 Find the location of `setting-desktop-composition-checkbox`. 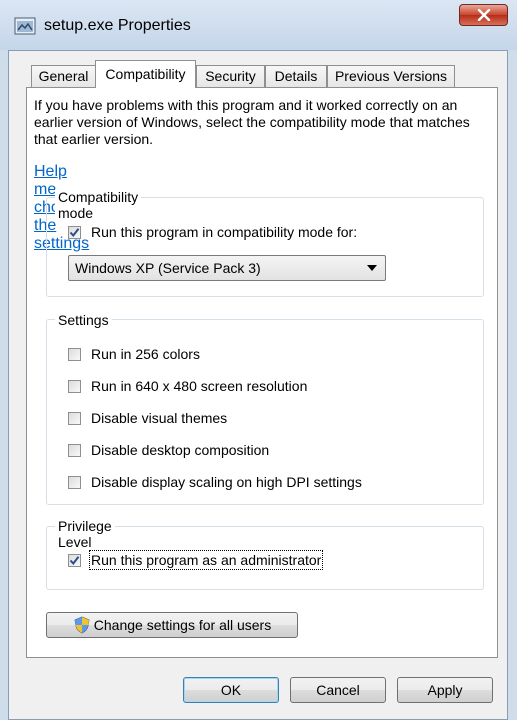

setting-desktop-composition-checkbox is located at coordinates (74, 450).